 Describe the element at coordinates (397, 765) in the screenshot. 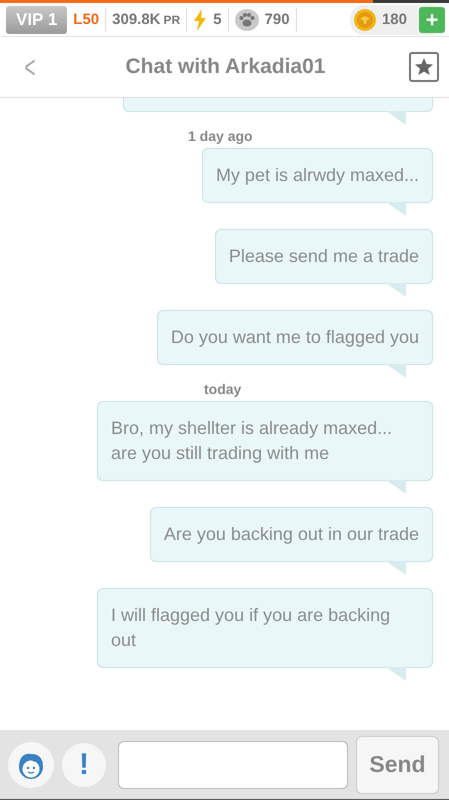

I see `send-button: Send` at that location.